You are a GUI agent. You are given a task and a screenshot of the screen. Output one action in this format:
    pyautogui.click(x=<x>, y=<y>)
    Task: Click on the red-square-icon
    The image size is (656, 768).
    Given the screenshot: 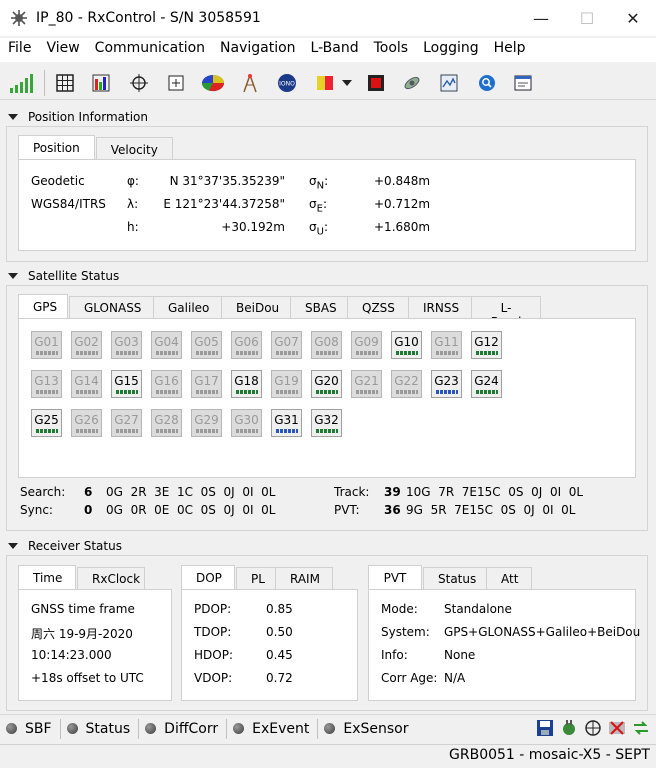 What is the action you would take?
    pyautogui.click(x=376, y=83)
    